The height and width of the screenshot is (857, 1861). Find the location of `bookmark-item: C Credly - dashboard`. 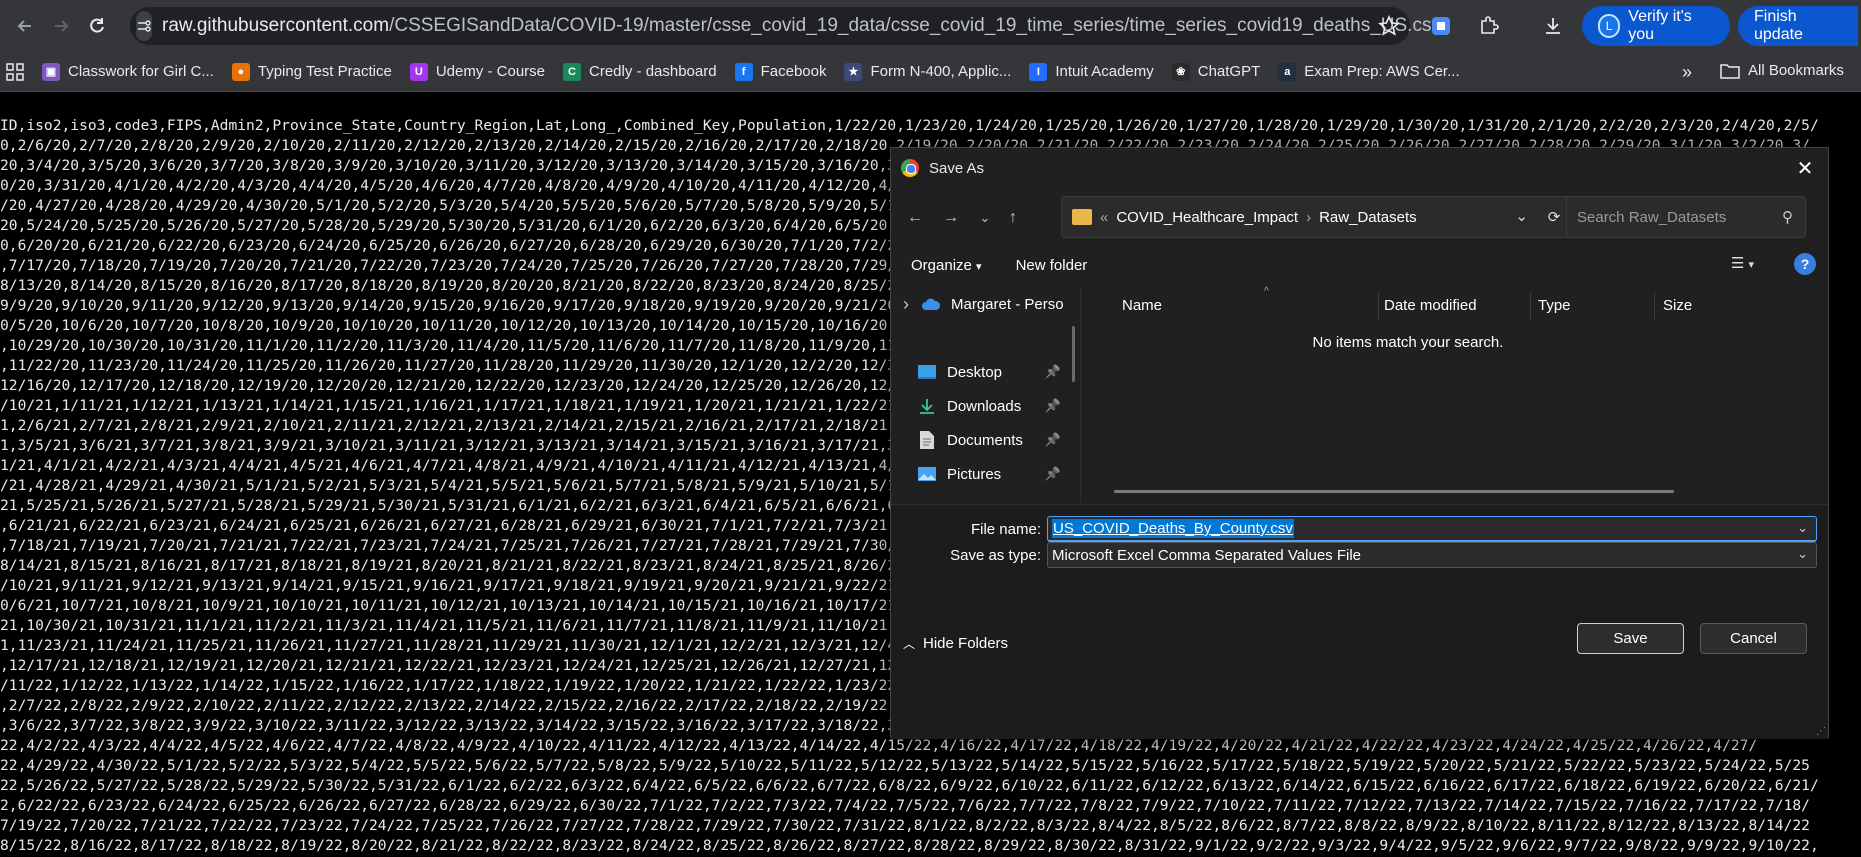

bookmark-item: C Credly - dashboard is located at coordinates (640, 71).